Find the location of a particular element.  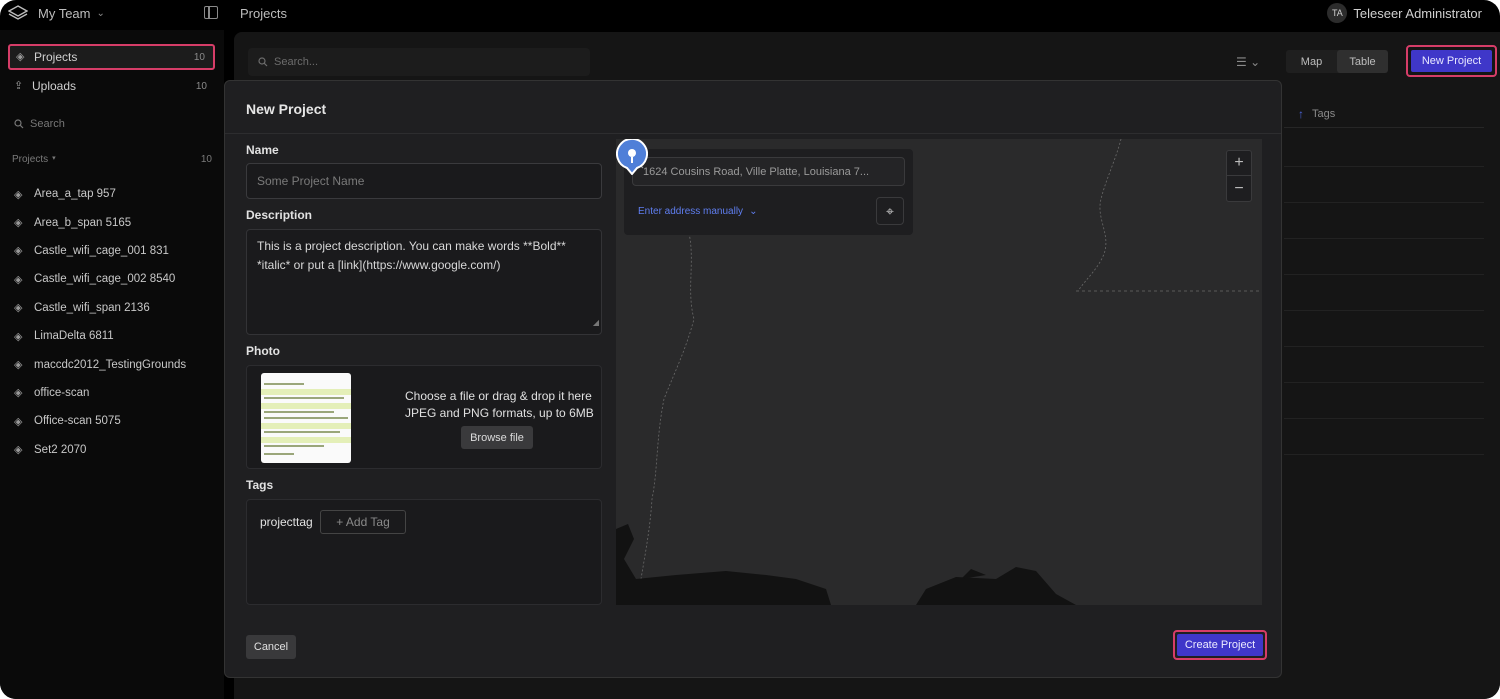

tab-map: Map is located at coordinates (1311, 61).